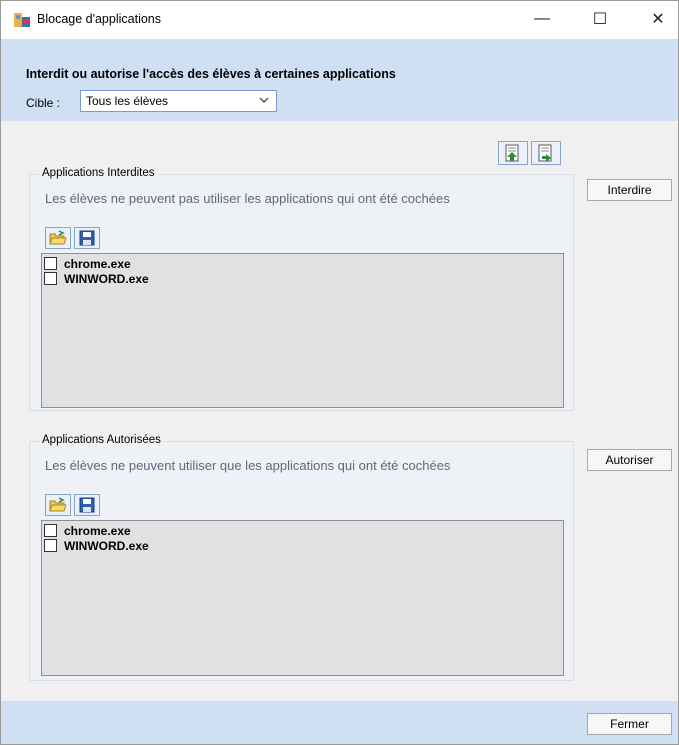 The height and width of the screenshot is (745, 679). What do you see at coordinates (339, 20) in the screenshot?
I see `title-bar: Blocage d'applications — ☐ ✕` at bounding box center [339, 20].